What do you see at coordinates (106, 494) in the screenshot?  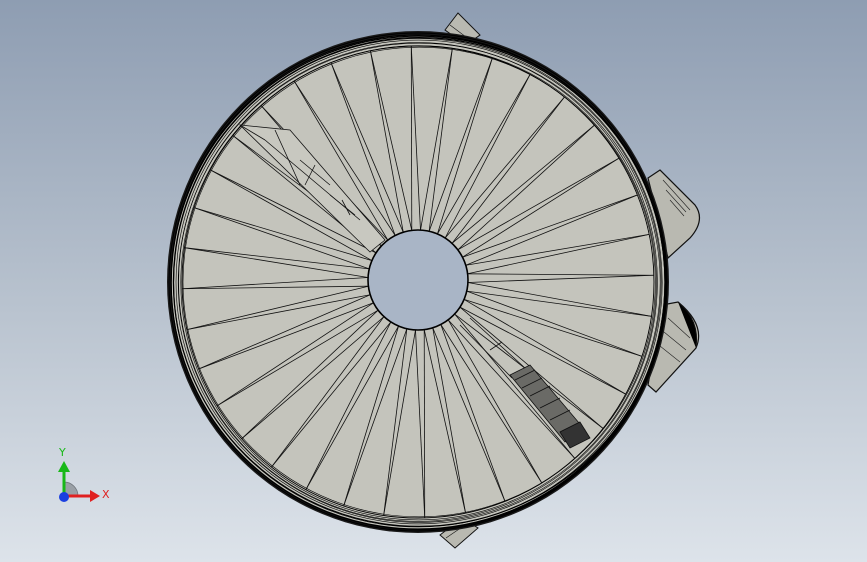 I see `x-axis-label: X` at bounding box center [106, 494].